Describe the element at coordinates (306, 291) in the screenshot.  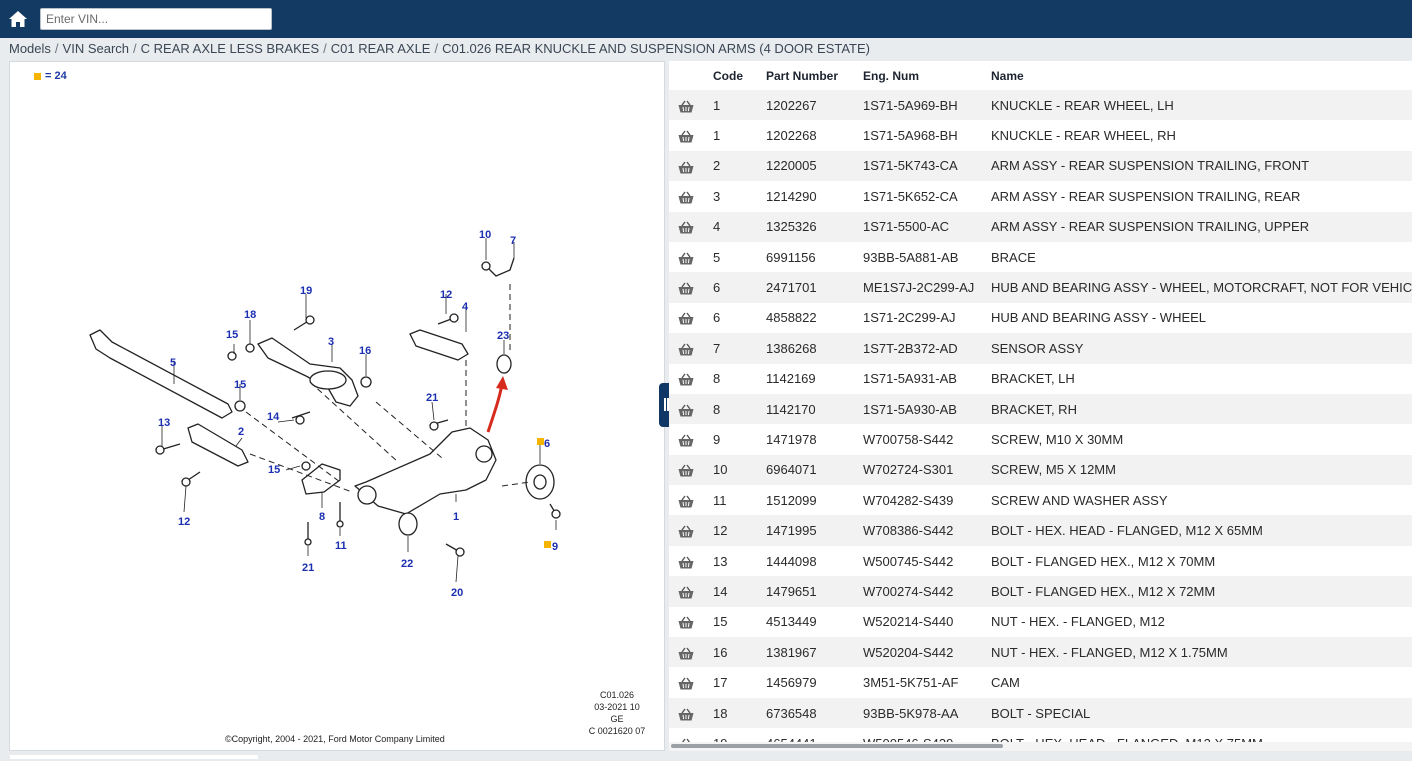
I see `callout-18: 19` at that location.